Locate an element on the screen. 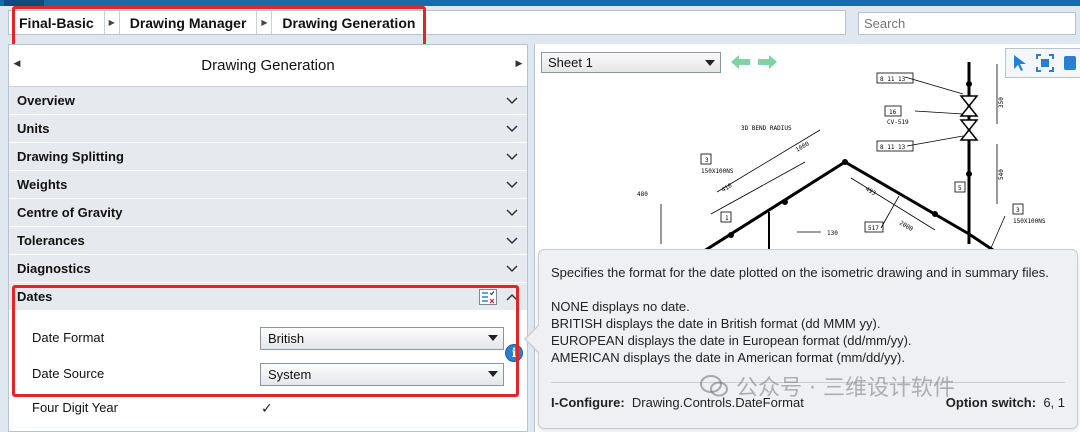 This screenshot has width=1080, height=432. date-source-value: System is located at coordinates (290, 374).